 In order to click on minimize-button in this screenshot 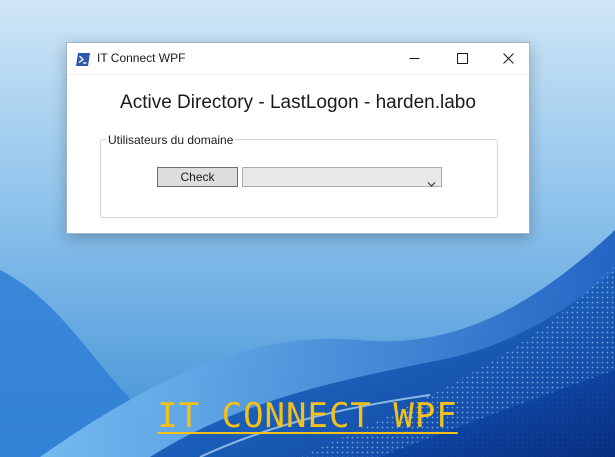, I will do `click(414, 58)`.